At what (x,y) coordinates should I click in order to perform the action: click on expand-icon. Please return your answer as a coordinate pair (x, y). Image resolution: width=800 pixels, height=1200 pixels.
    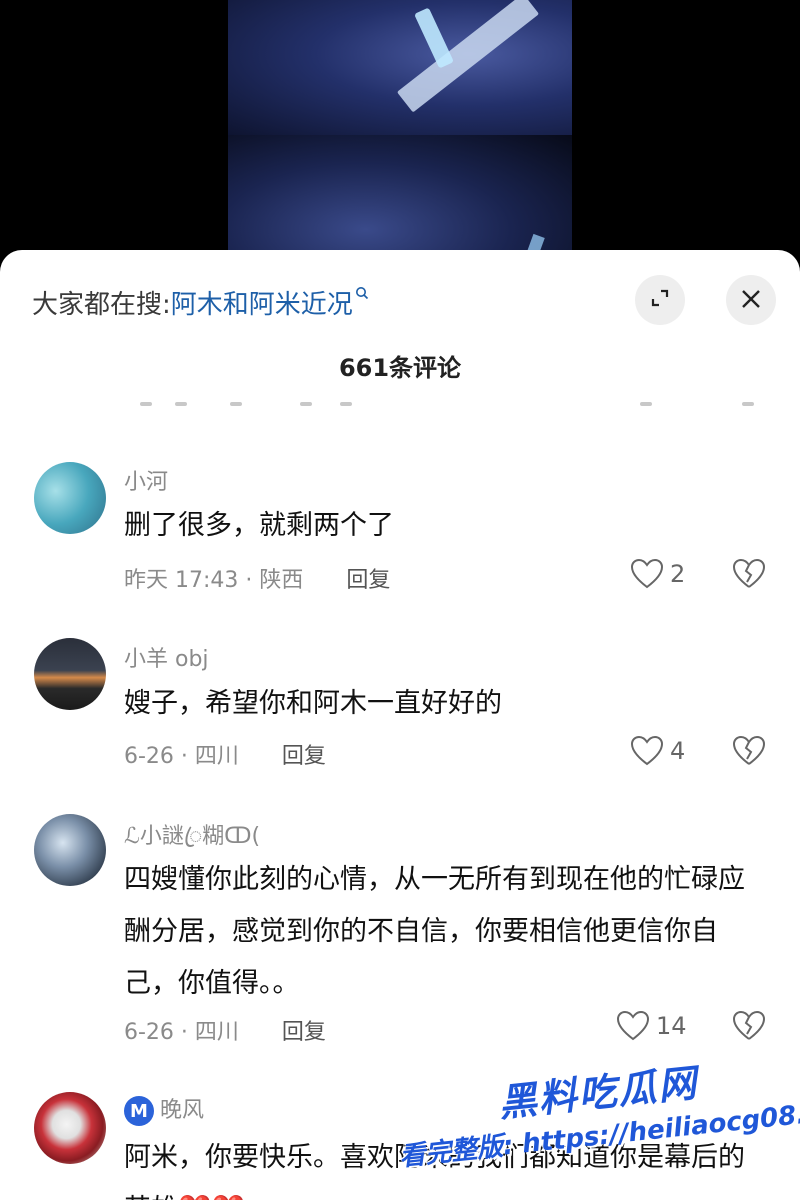
    Looking at the image, I should click on (660, 300).